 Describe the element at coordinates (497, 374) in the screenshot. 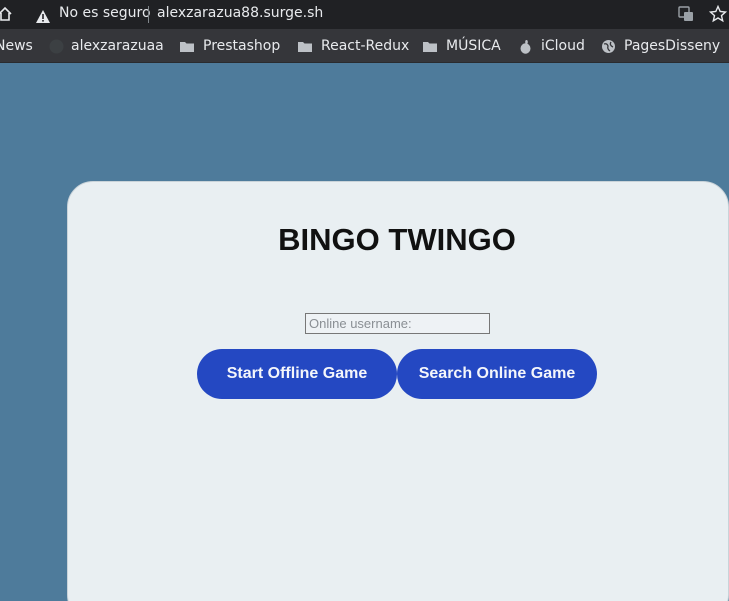

I see `search-online-game-button: Search Online Game` at that location.